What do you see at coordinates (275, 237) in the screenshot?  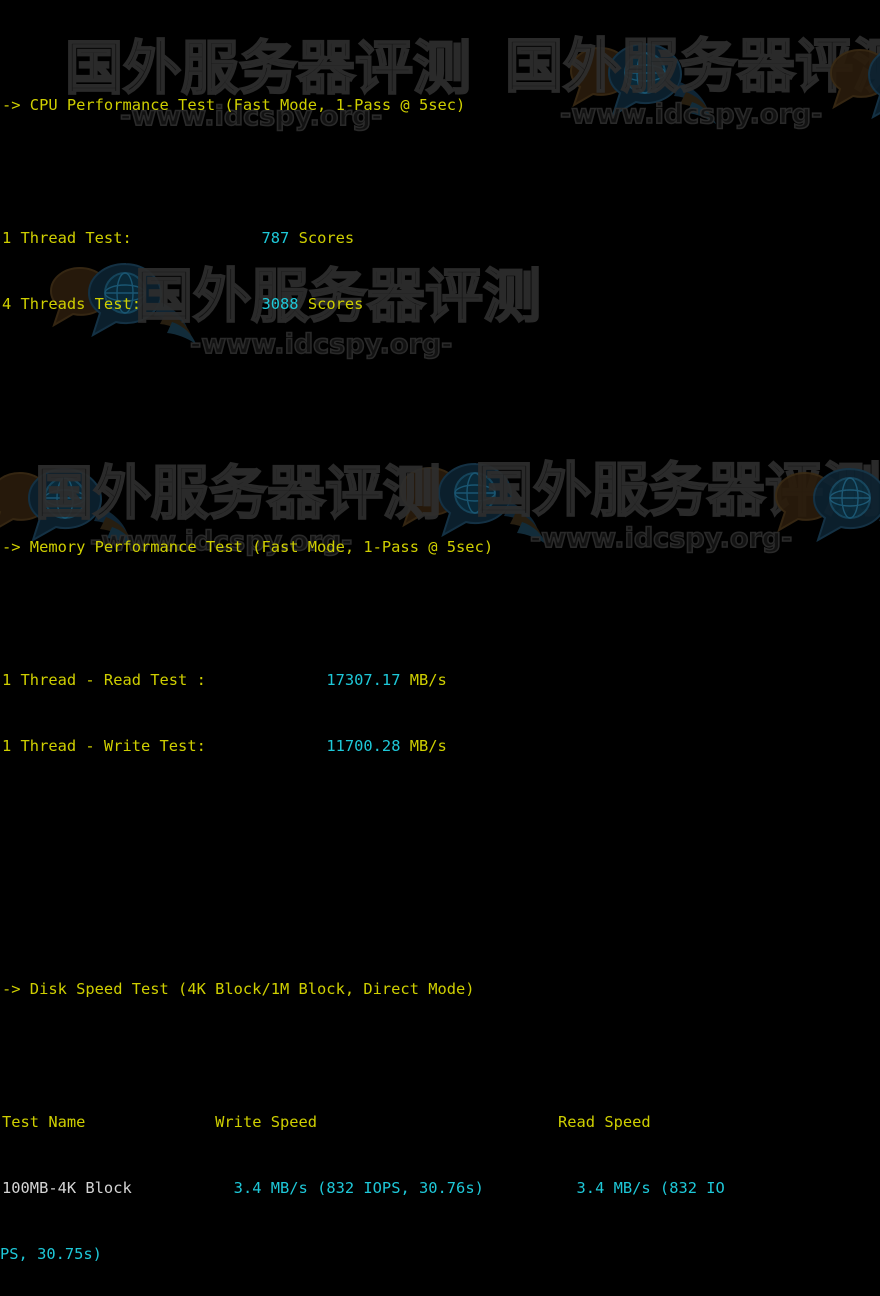 I see `cpu-row-1thread-value: 787` at bounding box center [275, 237].